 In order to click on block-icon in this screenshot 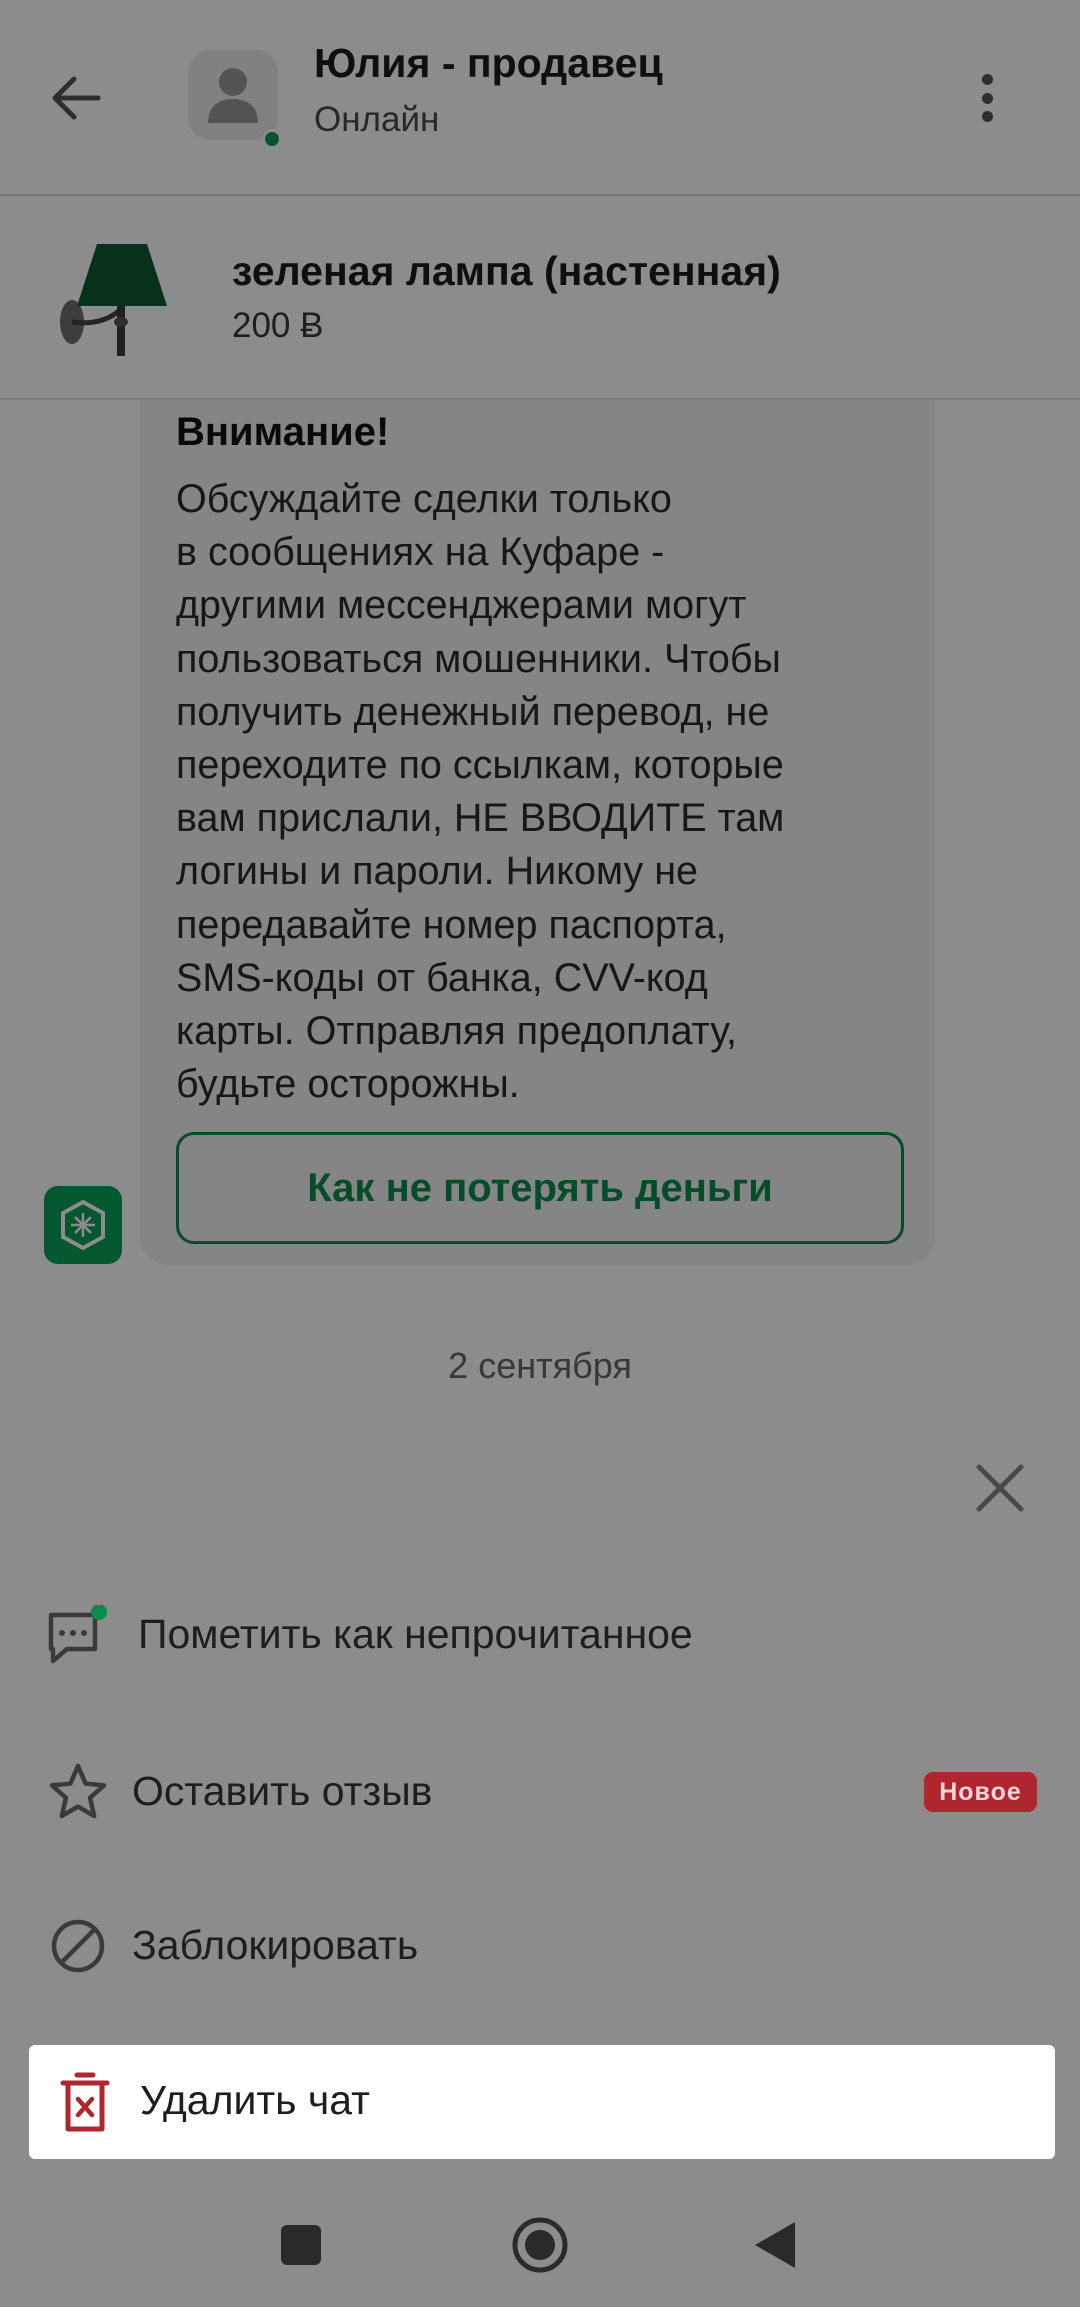, I will do `click(78, 1946)`.